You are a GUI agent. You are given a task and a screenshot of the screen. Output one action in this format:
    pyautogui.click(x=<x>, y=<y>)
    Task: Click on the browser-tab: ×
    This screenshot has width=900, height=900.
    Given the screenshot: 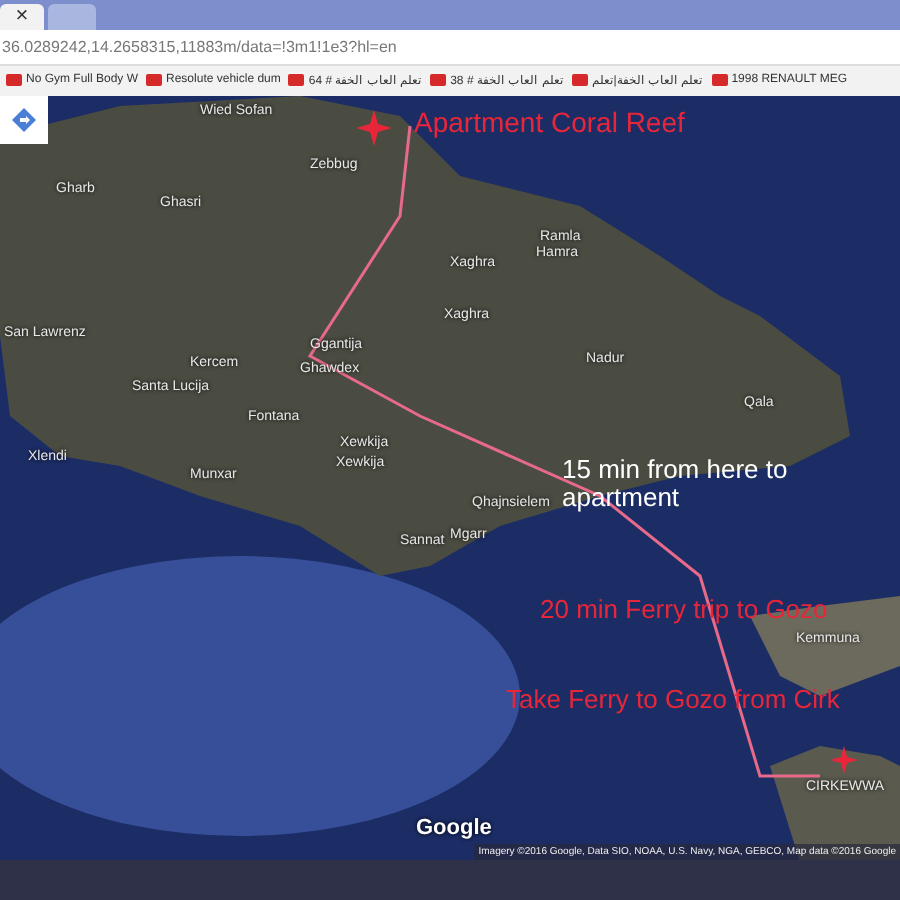 What is the action you would take?
    pyautogui.click(x=22, y=16)
    